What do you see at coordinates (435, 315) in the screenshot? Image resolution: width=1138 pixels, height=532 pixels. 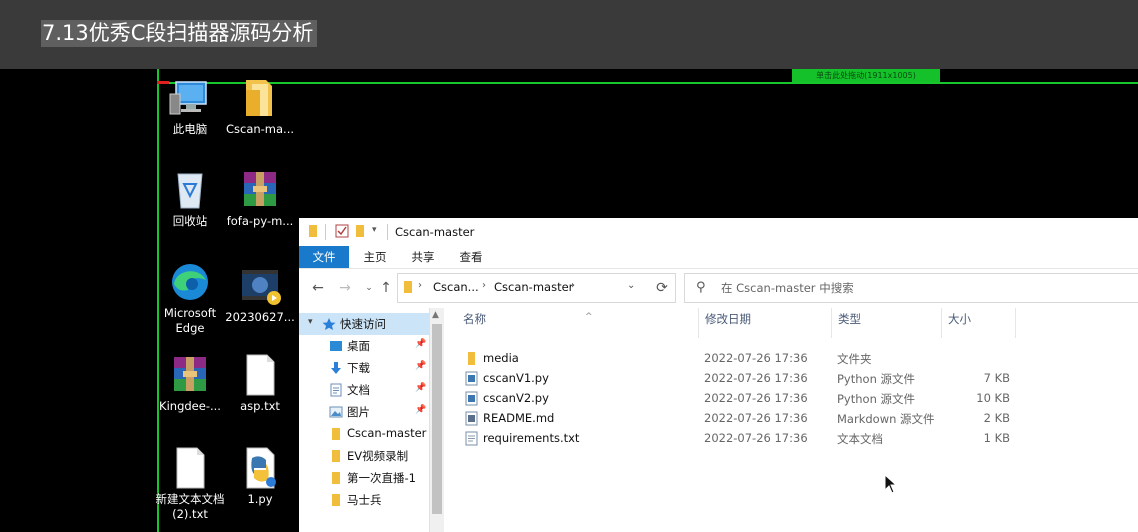 I see `scroll-up-icon: ▲` at bounding box center [435, 315].